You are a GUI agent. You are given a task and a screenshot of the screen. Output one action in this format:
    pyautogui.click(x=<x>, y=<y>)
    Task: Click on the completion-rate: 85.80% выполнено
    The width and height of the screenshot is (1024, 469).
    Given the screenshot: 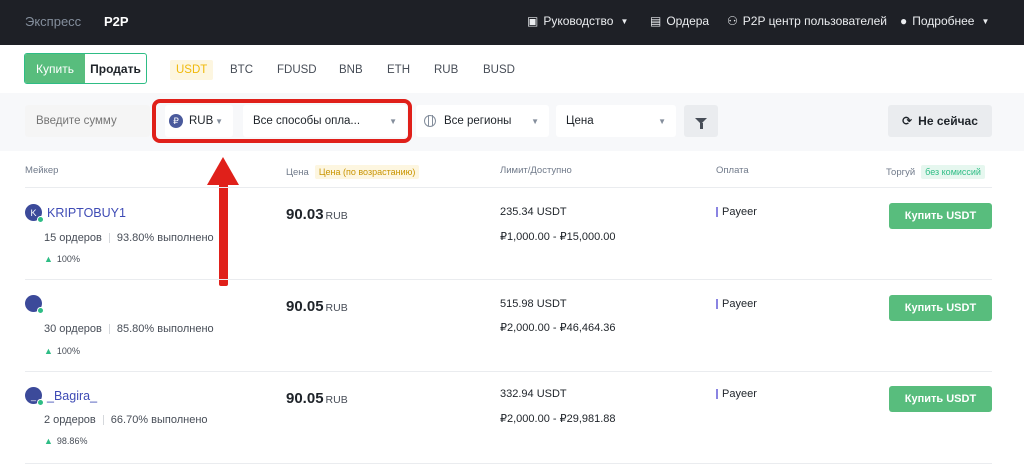 What is the action you would take?
    pyautogui.click(x=165, y=329)
    